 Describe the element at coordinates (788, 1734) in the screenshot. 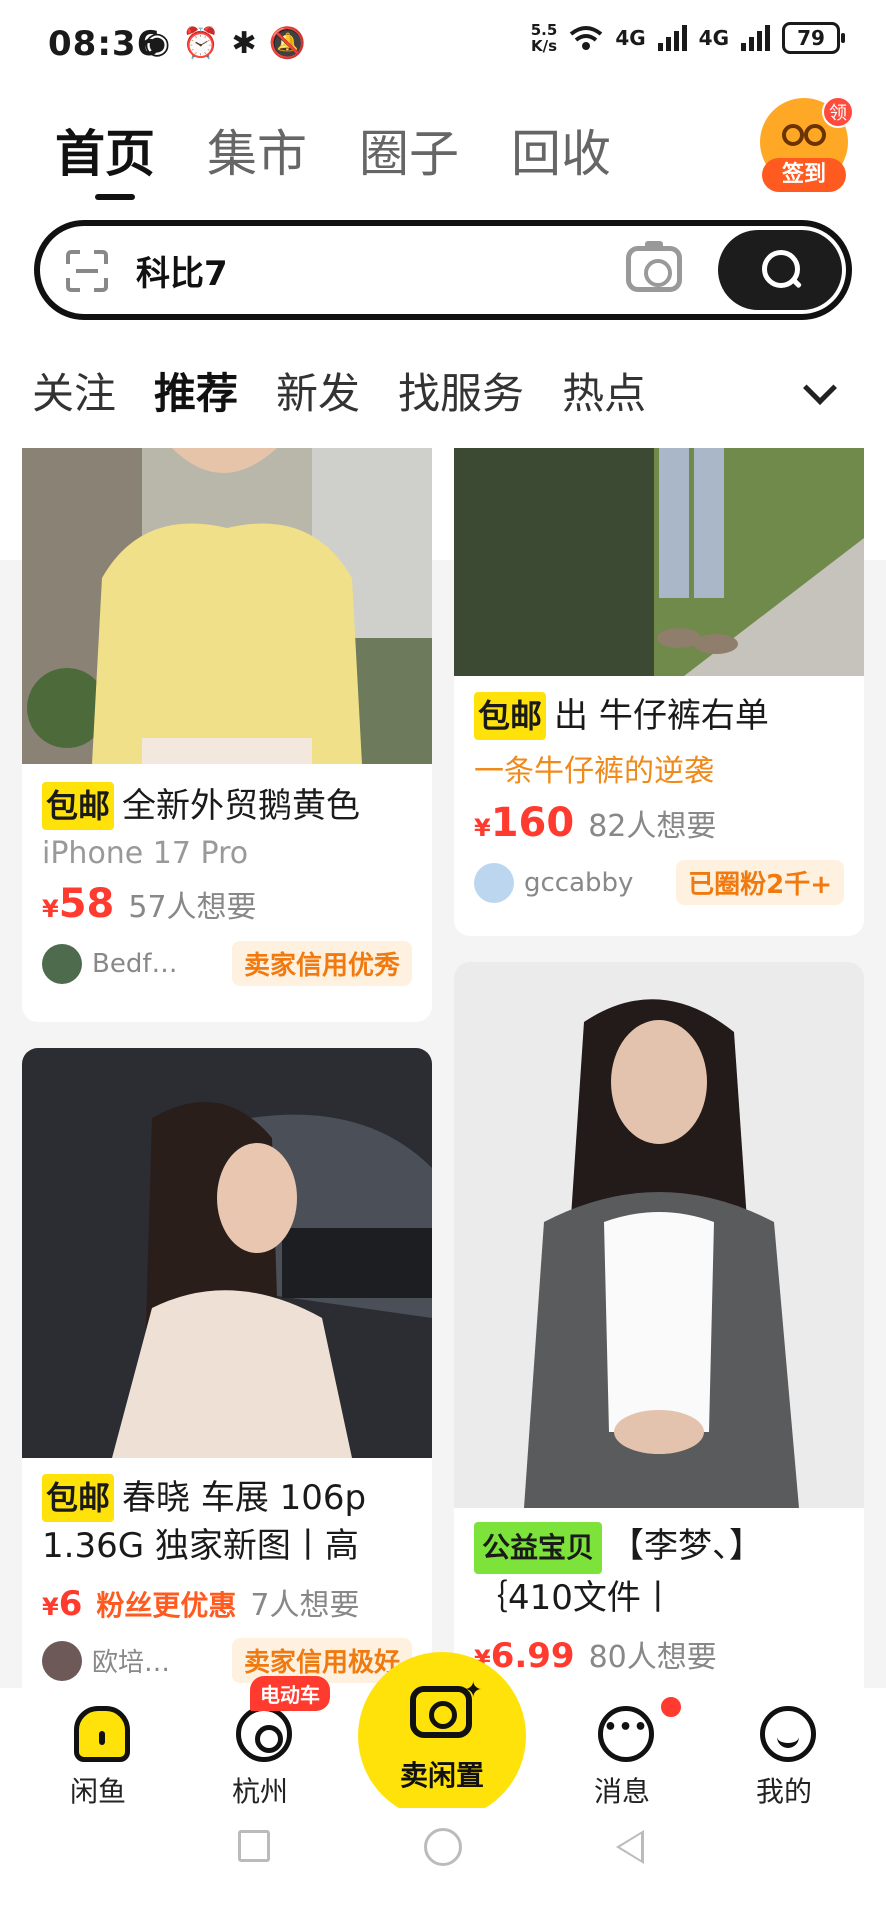

I see `smile-icon` at that location.